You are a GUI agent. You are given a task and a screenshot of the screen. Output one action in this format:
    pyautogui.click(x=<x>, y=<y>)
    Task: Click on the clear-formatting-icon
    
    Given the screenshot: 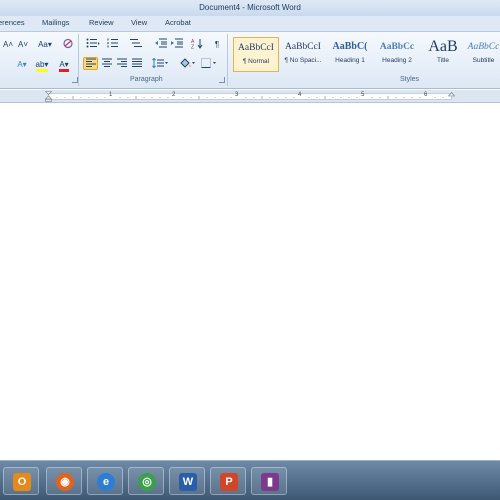 What is the action you would take?
    pyautogui.click(x=68, y=43)
    